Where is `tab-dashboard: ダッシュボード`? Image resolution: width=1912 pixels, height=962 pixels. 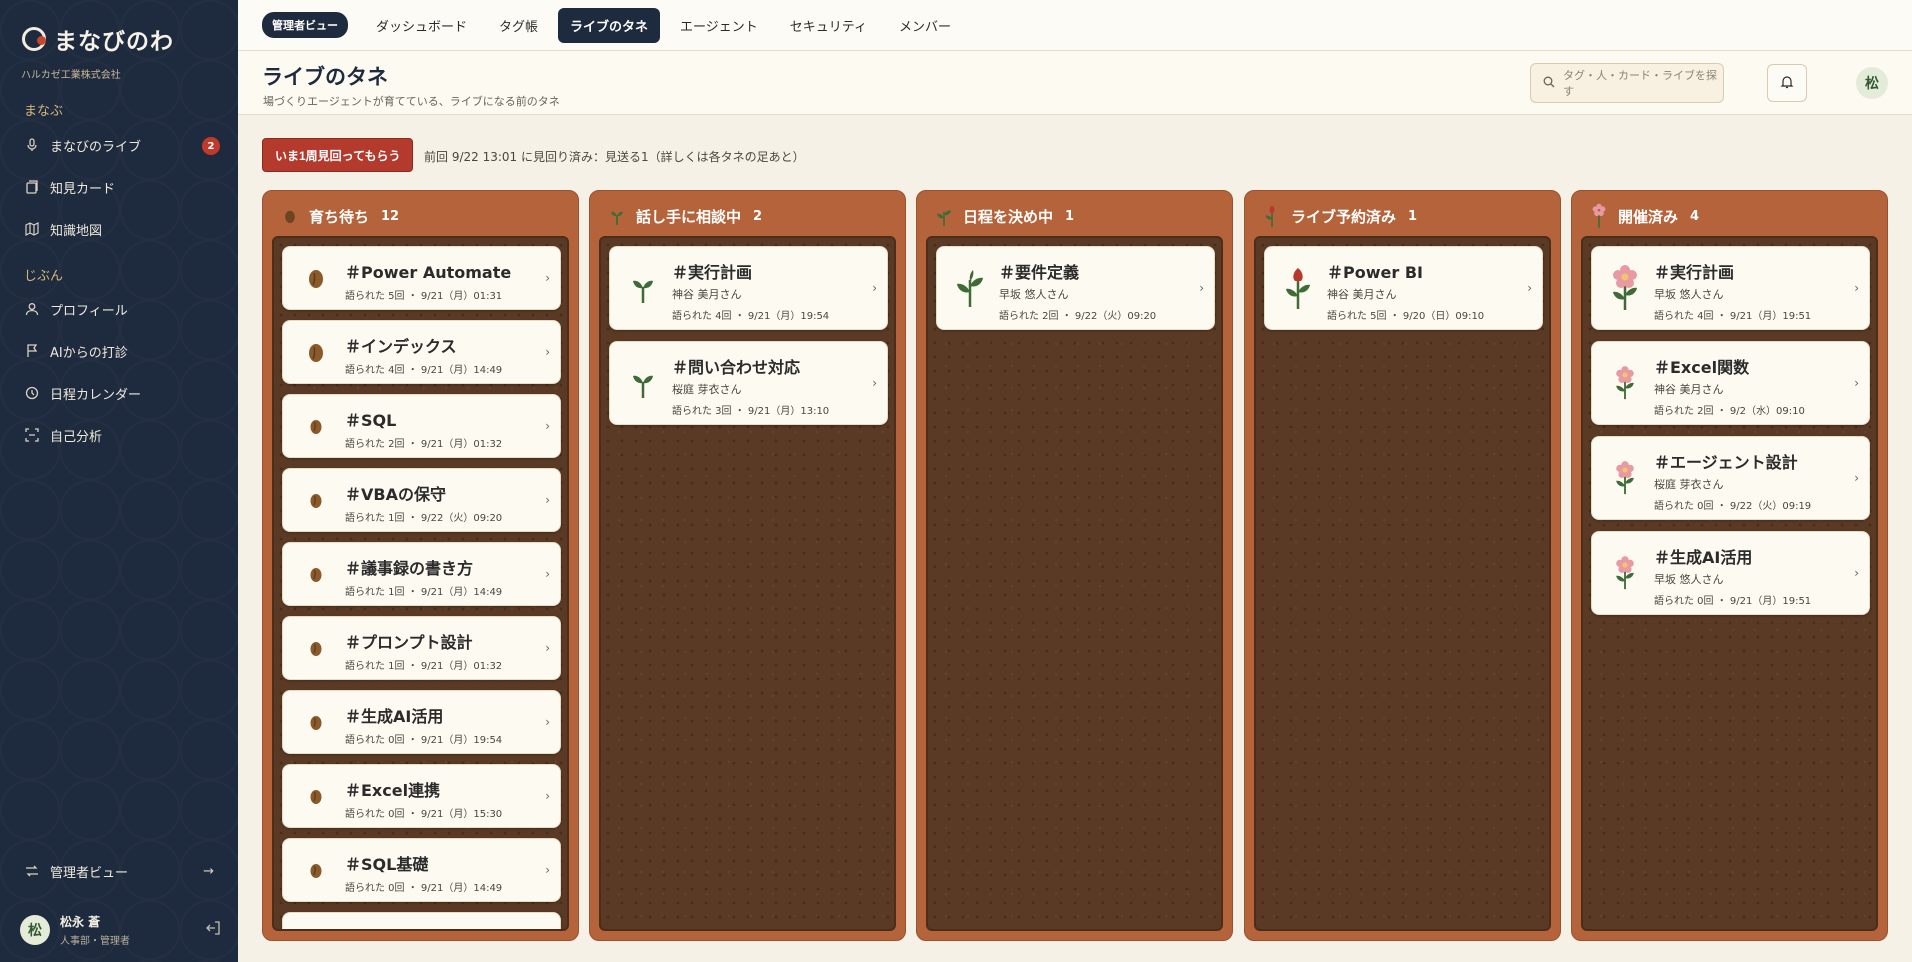 tab-dashboard: ダッシュボード is located at coordinates (421, 25).